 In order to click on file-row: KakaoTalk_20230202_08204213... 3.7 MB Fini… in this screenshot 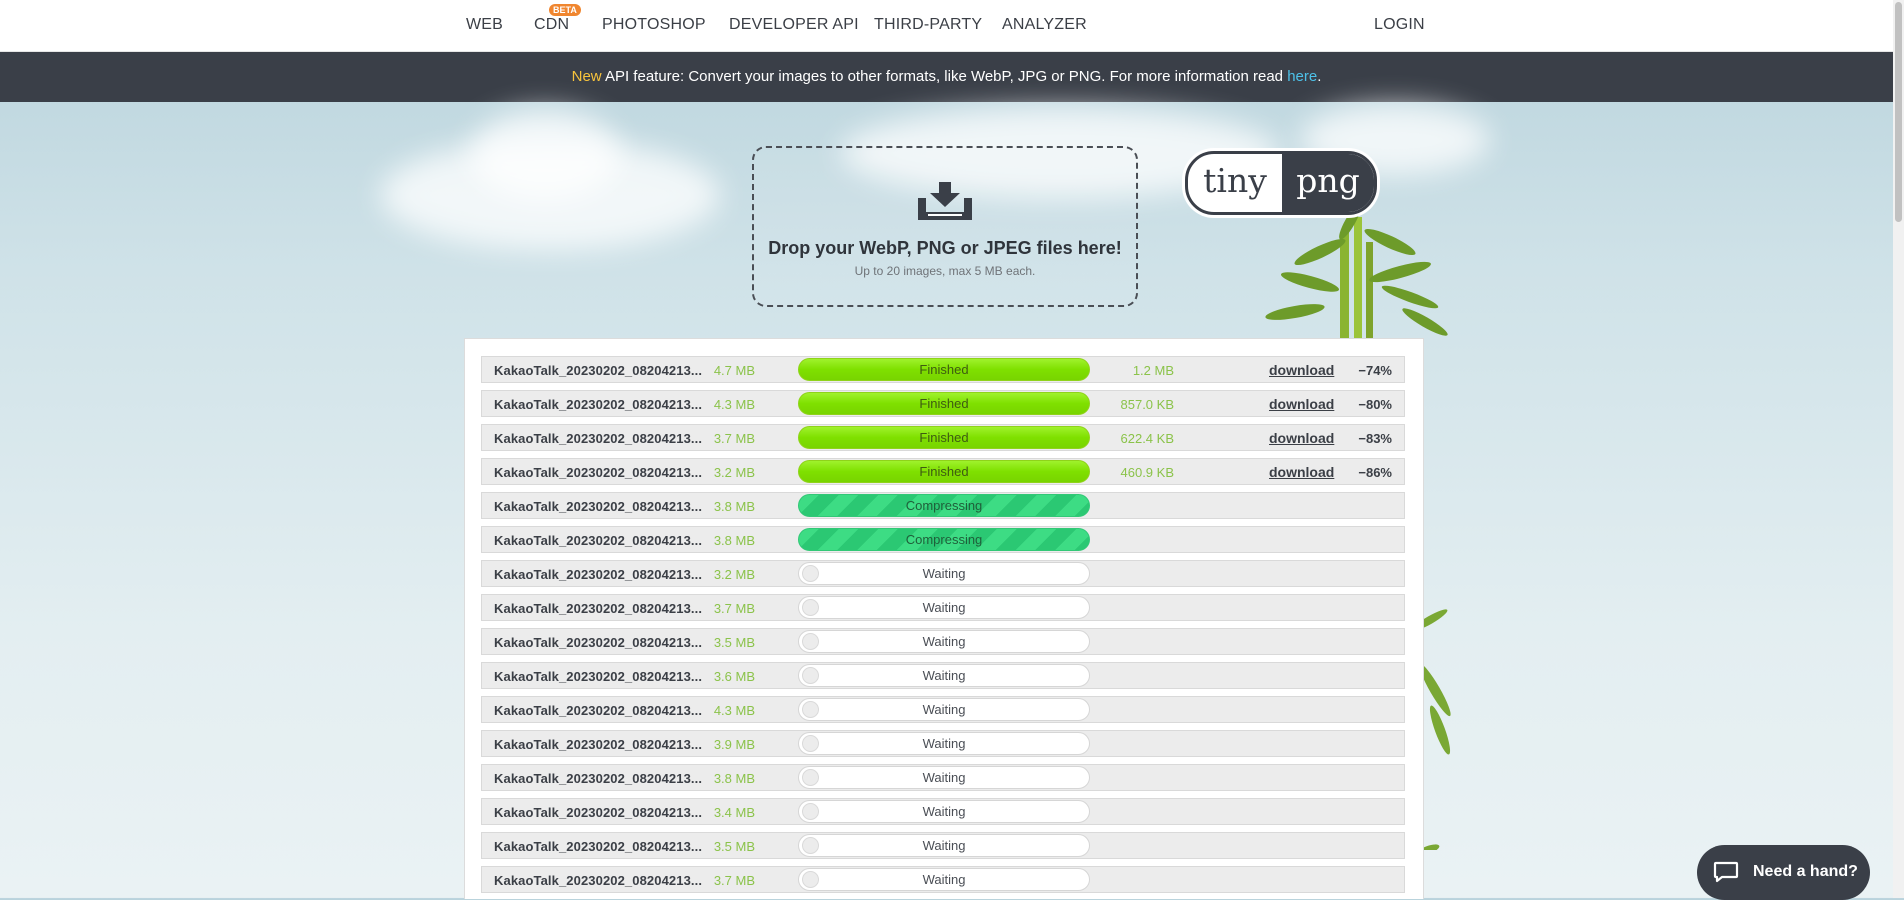, I will do `click(943, 437)`.